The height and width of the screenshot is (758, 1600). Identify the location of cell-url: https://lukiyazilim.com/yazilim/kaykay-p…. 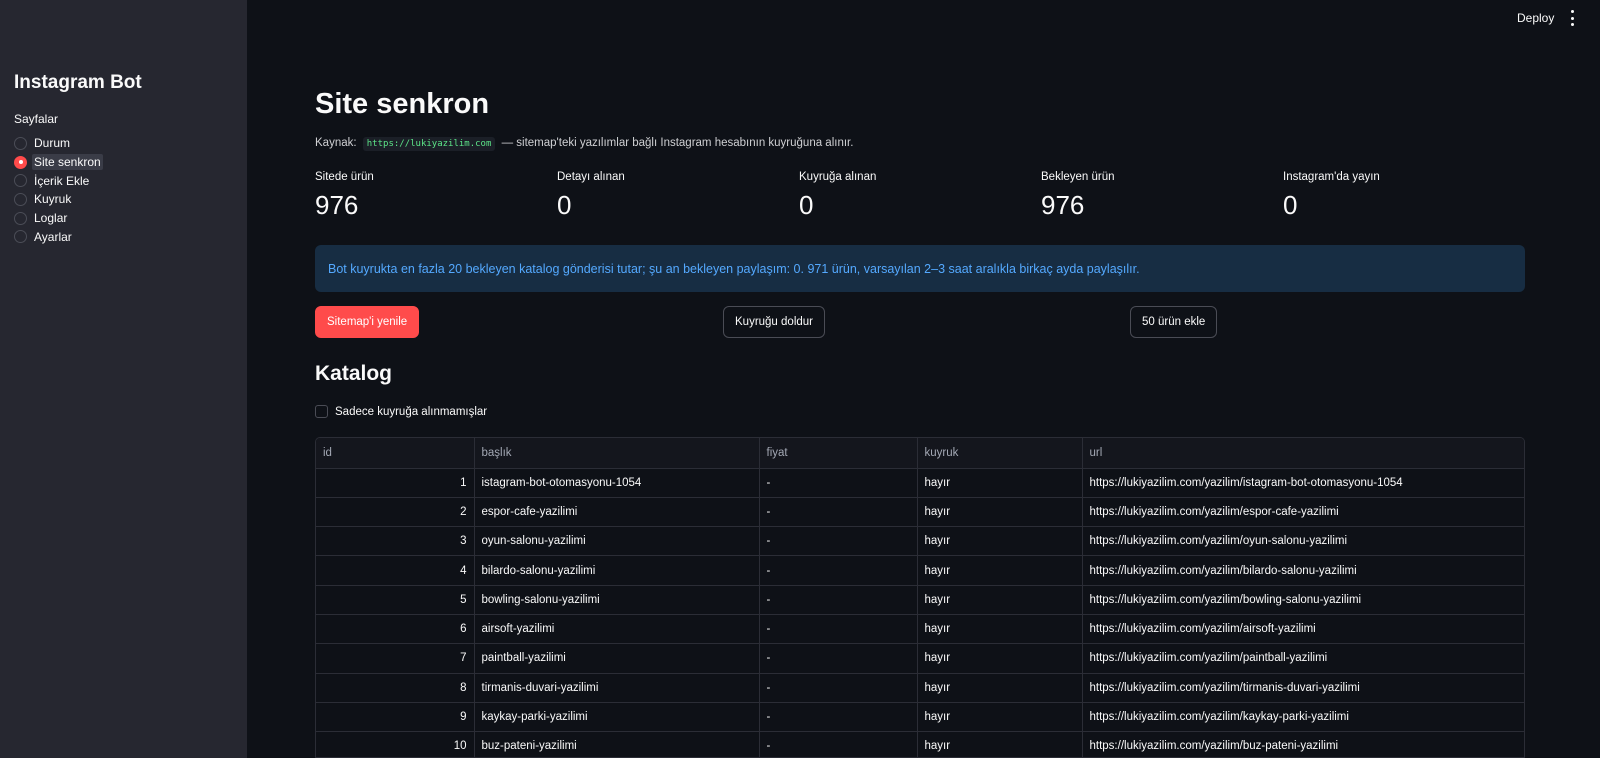
(1303, 717).